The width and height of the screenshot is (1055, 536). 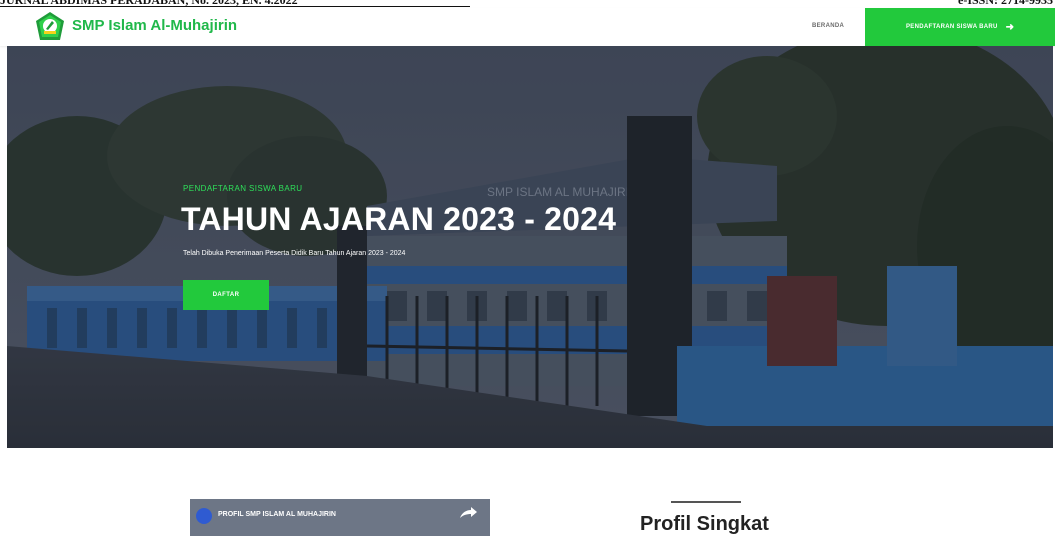 What do you see at coordinates (952, 27) in the screenshot?
I see `registration-nav-label: PENDAFTARAN SISWA BARU` at bounding box center [952, 27].